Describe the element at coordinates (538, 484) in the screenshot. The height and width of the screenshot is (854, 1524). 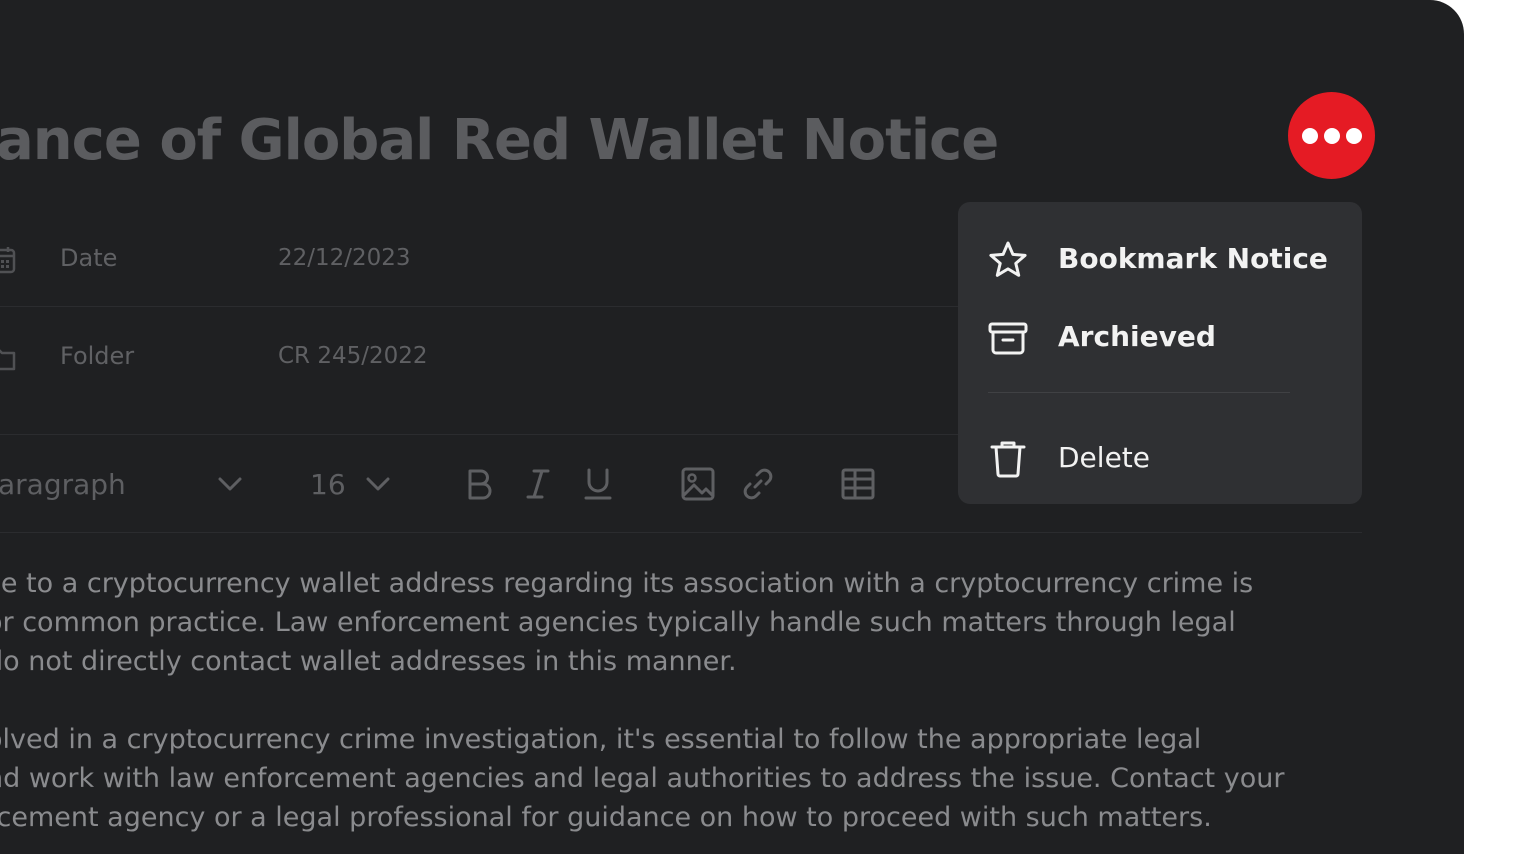
I see `italic-icon` at that location.